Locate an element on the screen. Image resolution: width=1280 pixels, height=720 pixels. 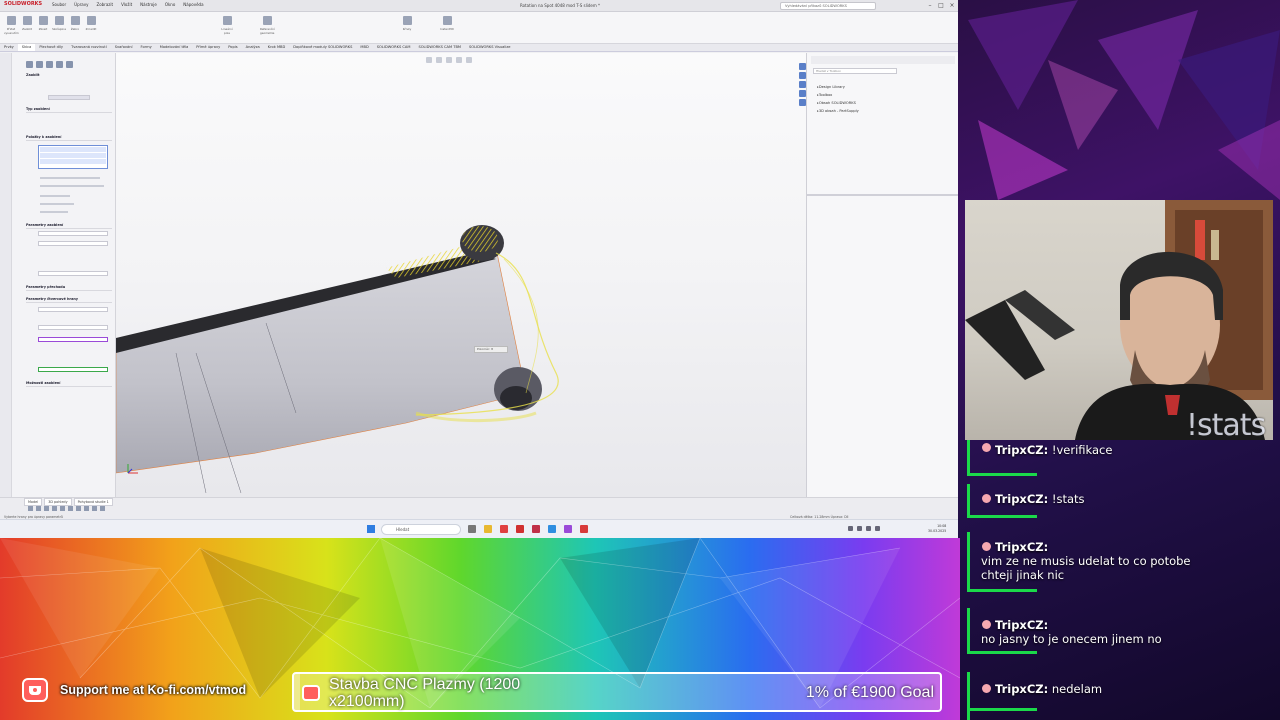
config-manager-icon is located at coordinates (49, 64).